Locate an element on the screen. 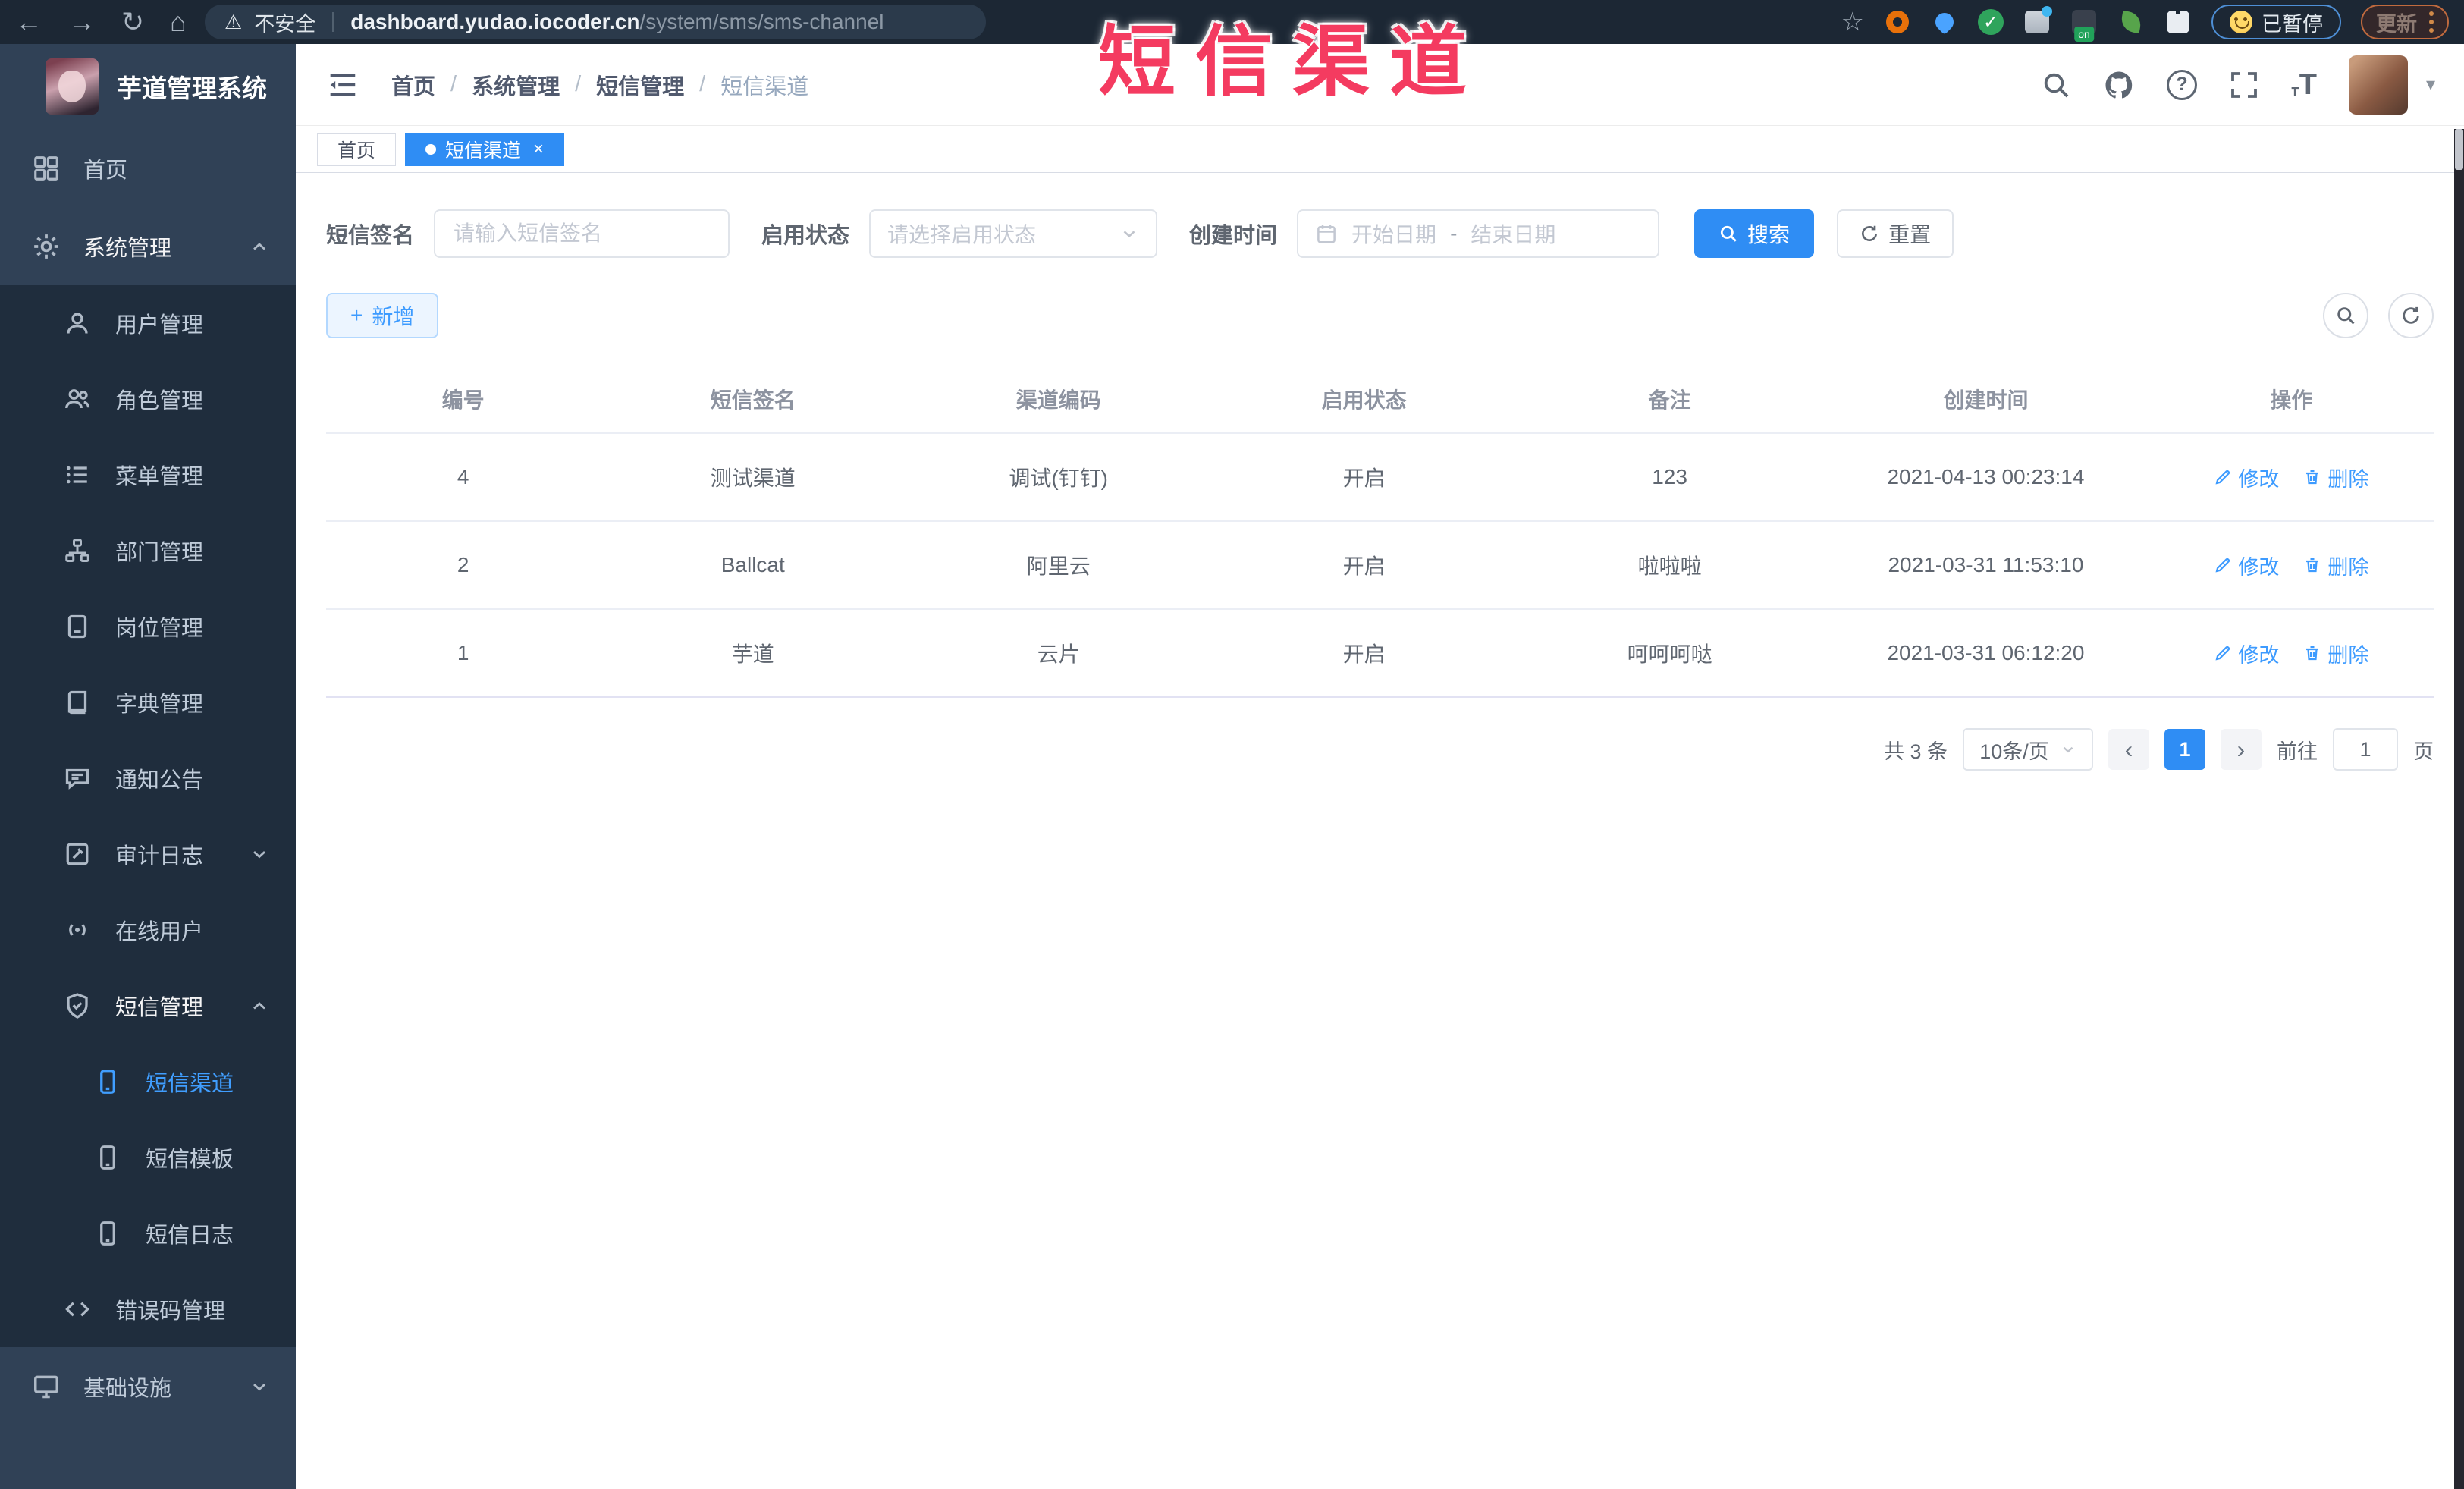 Image resolution: width=2464 pixels, height=1489 pixels. table-header-row: 编号 短信签名 渠道编码 启用状态 备注 创建时间 操作 is located at coordinates (1380, 400).